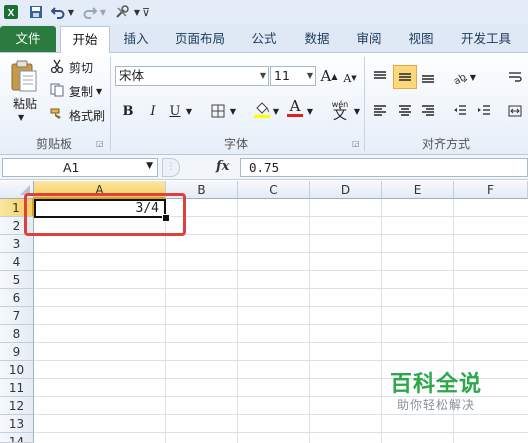 The height and width of the screenshot is (443, 528). I want to click on tab-view: 视图, so click(421, 39).